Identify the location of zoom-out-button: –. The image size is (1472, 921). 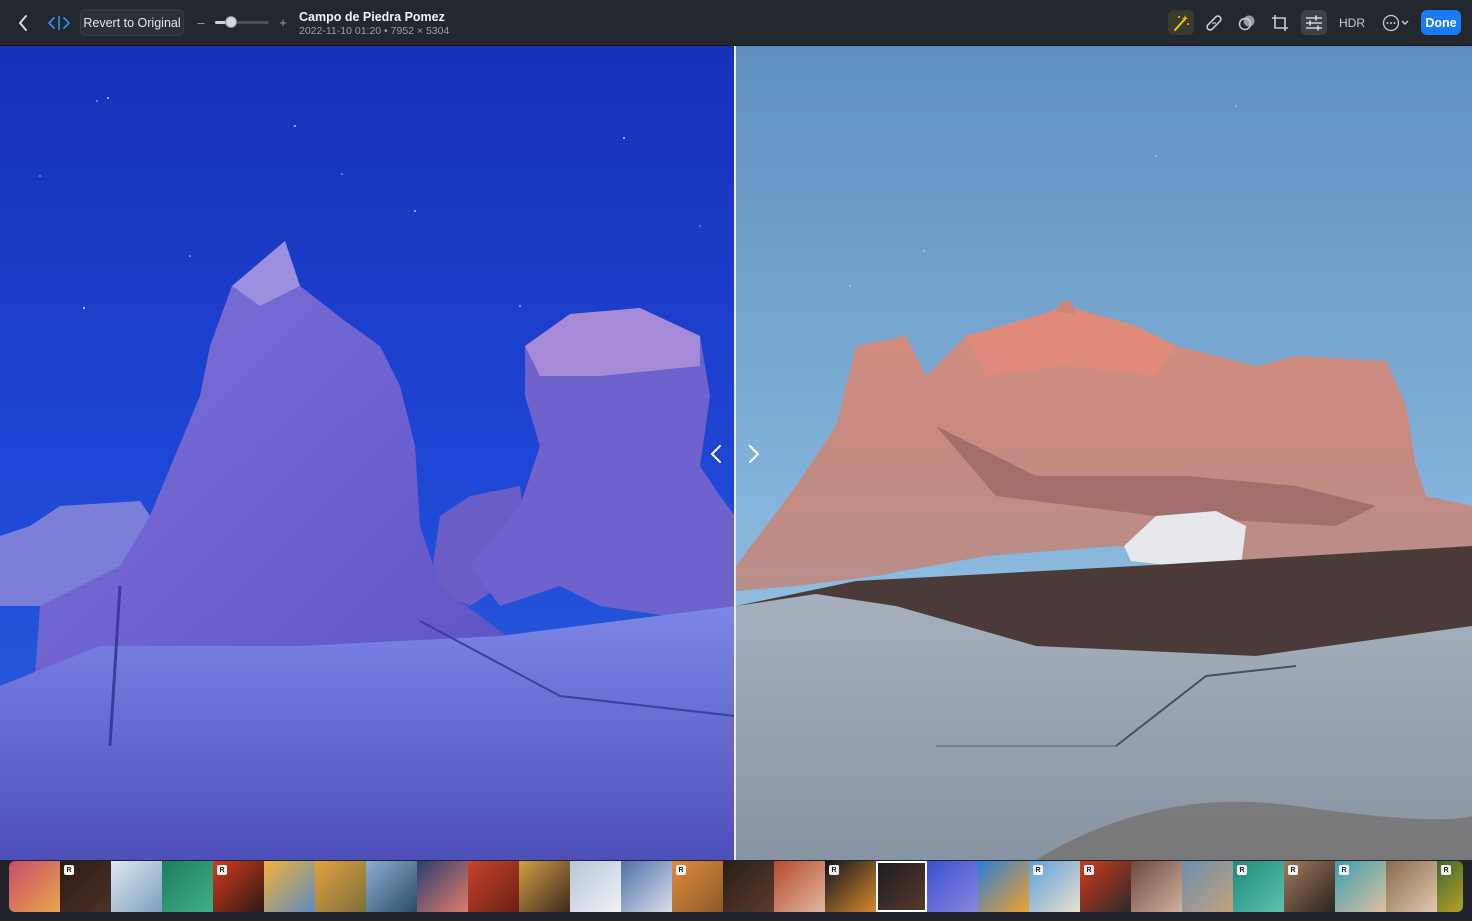
(201, 22).